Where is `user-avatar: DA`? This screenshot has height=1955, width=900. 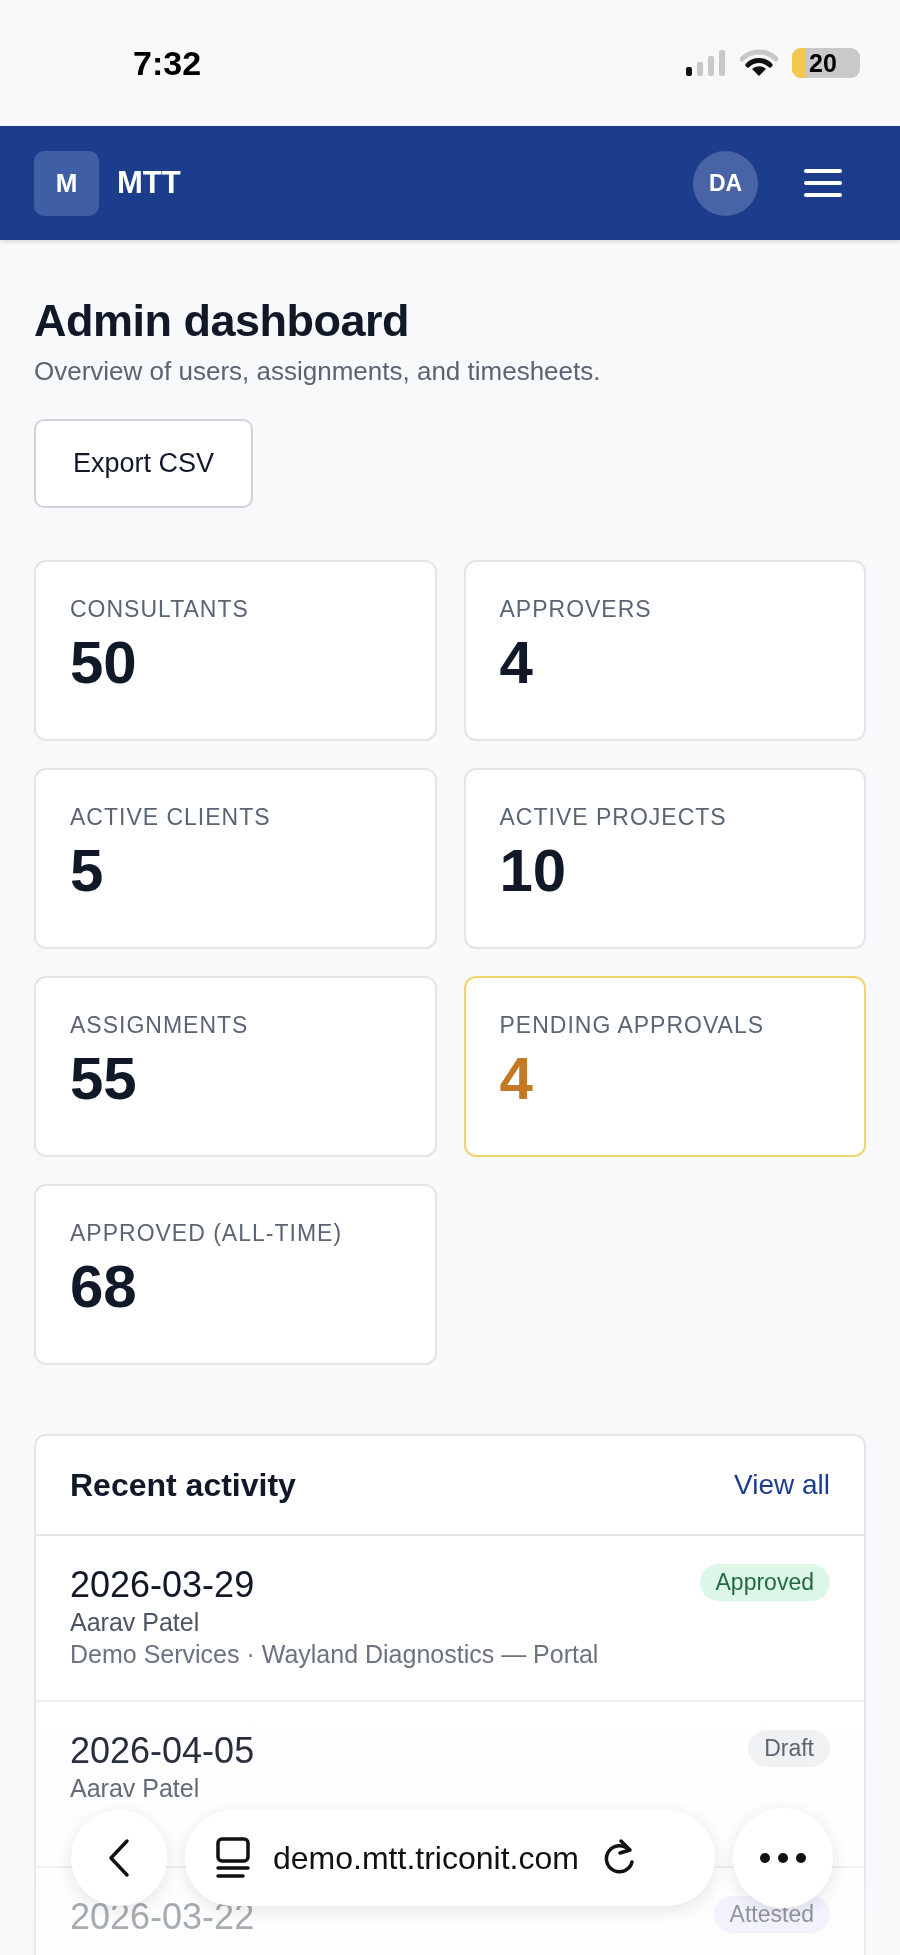 user-avatar: DA is located at coordinates (725, 183).